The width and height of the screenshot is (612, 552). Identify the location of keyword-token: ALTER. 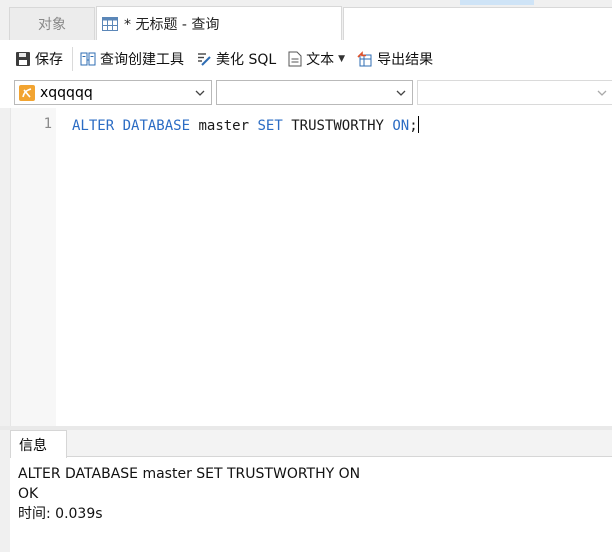
(93, 126).